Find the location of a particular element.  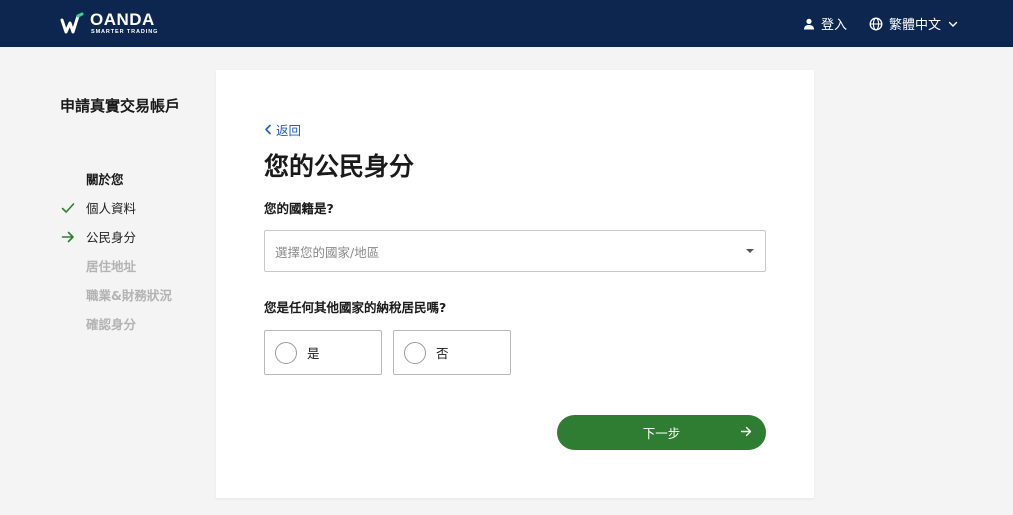

nationality-question: 您的國籍是? is located at coordinates (299, 208).